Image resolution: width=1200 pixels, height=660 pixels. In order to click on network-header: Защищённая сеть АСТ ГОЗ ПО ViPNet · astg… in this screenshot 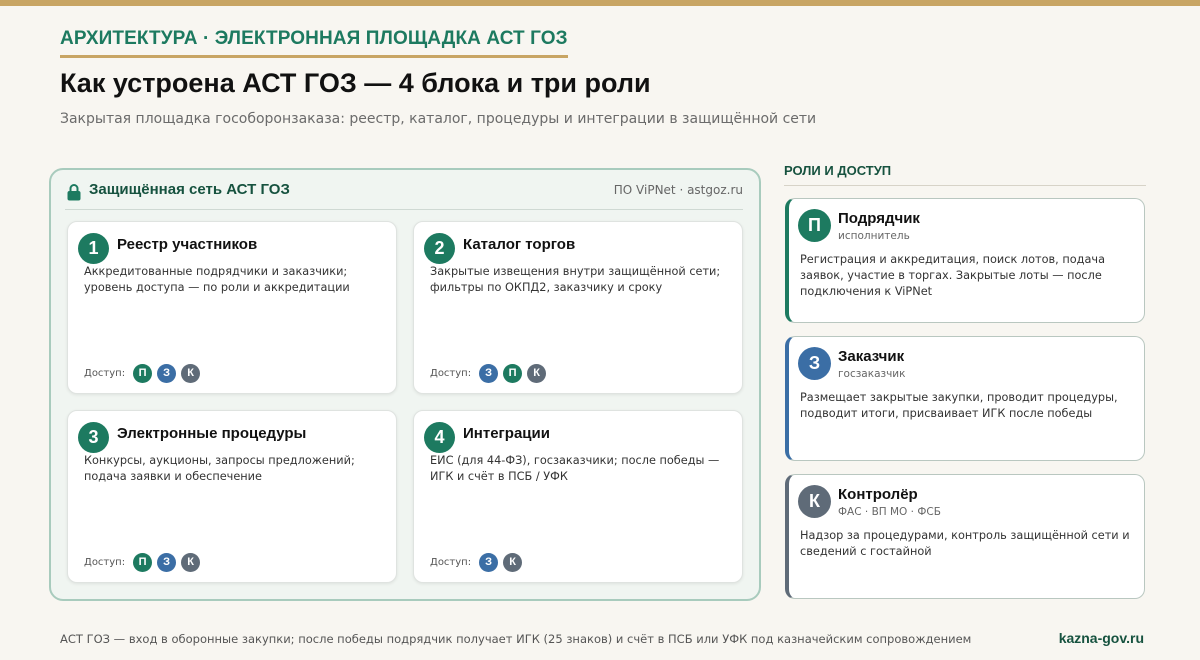, I will do `click(404, 190)`.